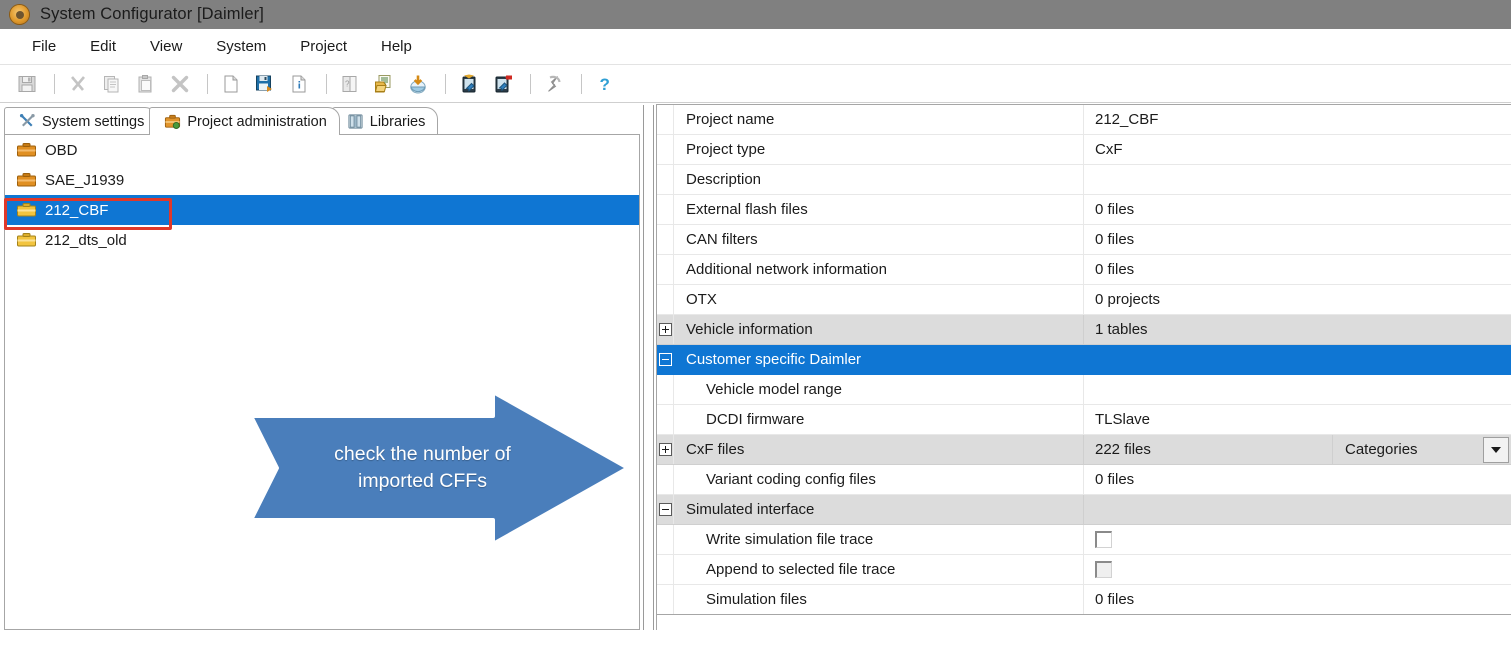 This screenshot has width=1511, height=652. I want to click on tree-item-212-dts-old: 212_dts_old, so click(322, 240).